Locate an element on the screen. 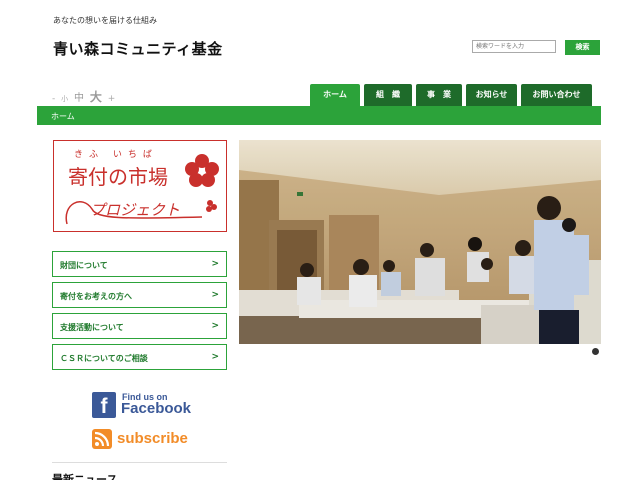 Image resolution: width=640 pixels, height=480 pixels. nav-news: お知らせ is located at coordinates (491, 95).